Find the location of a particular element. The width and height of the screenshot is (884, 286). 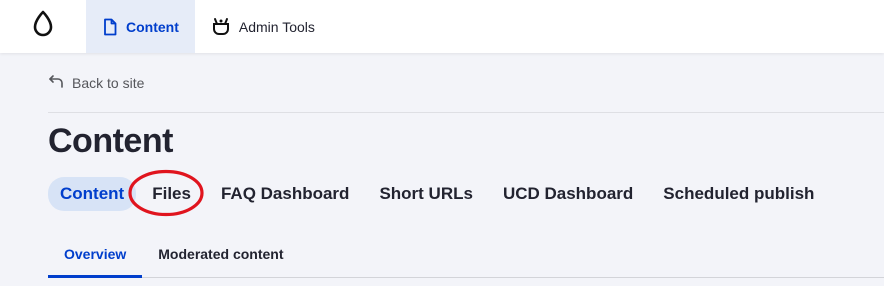

header-divider is located at coordinates (466, 112).